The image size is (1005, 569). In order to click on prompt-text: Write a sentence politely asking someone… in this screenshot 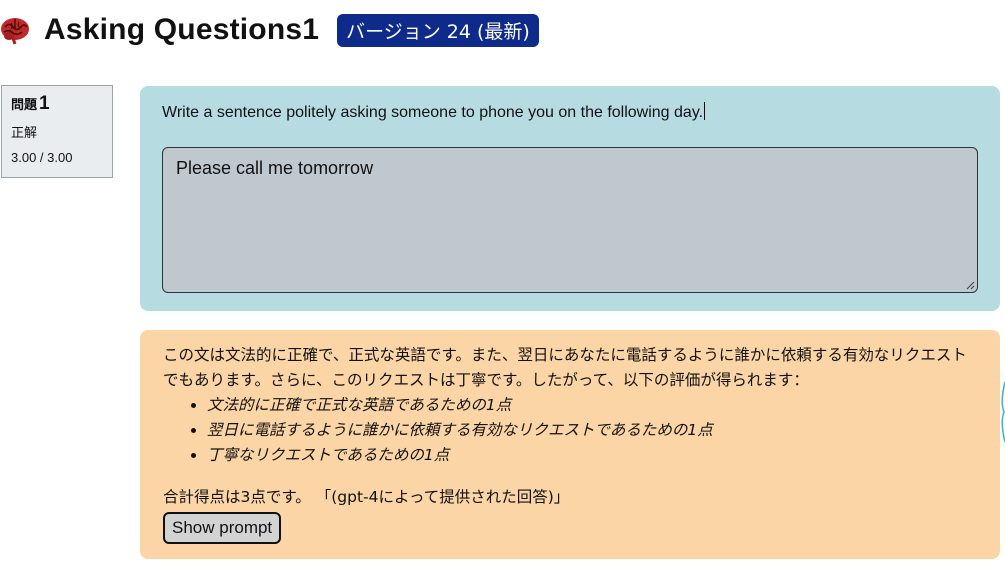, I will do `click(433, 112)`.